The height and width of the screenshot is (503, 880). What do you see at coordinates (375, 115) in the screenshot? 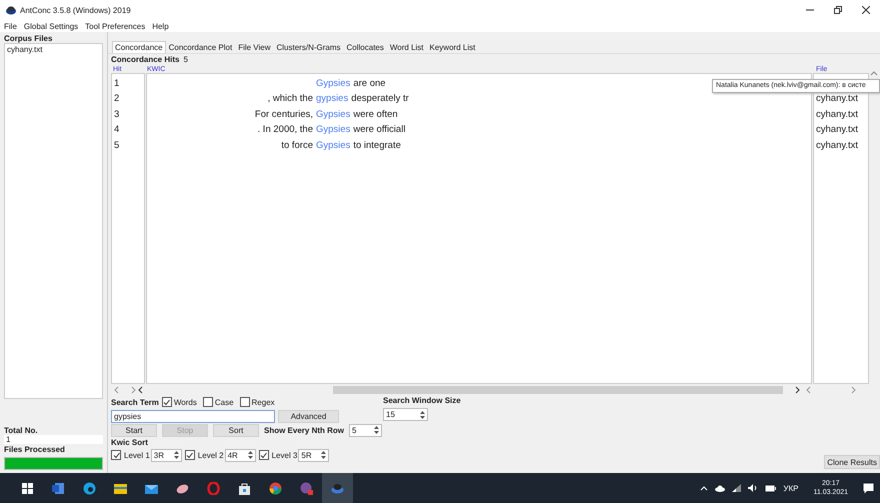
I see `right-context: were often` at bounding box center [375, 115].